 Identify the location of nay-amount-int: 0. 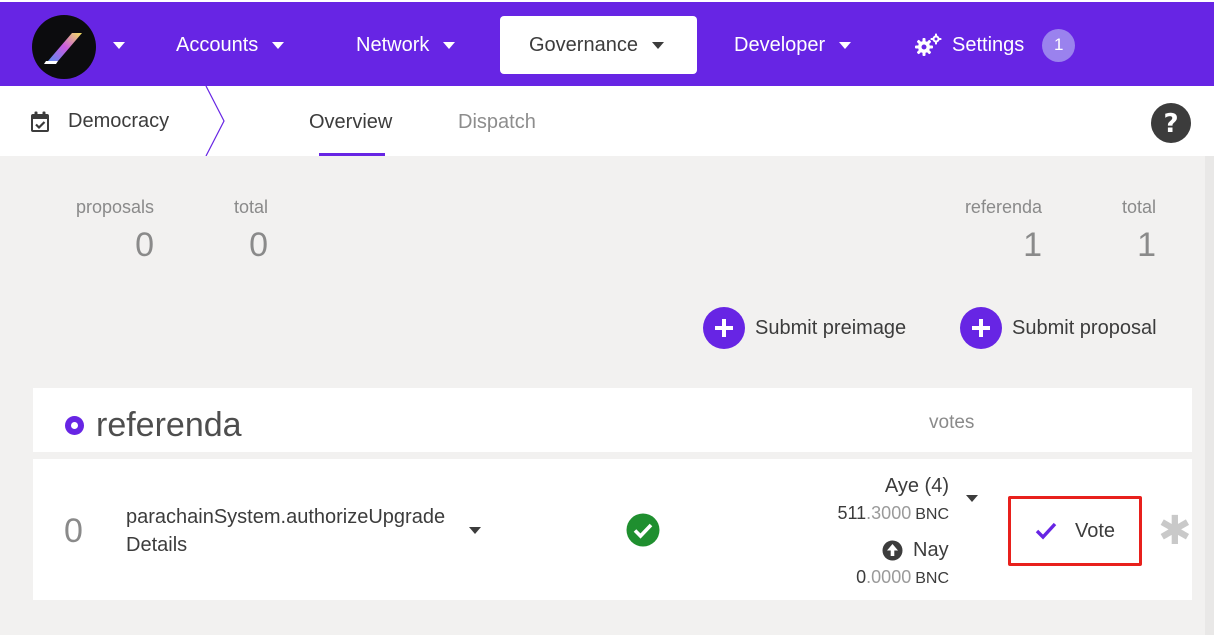
(861, 577).